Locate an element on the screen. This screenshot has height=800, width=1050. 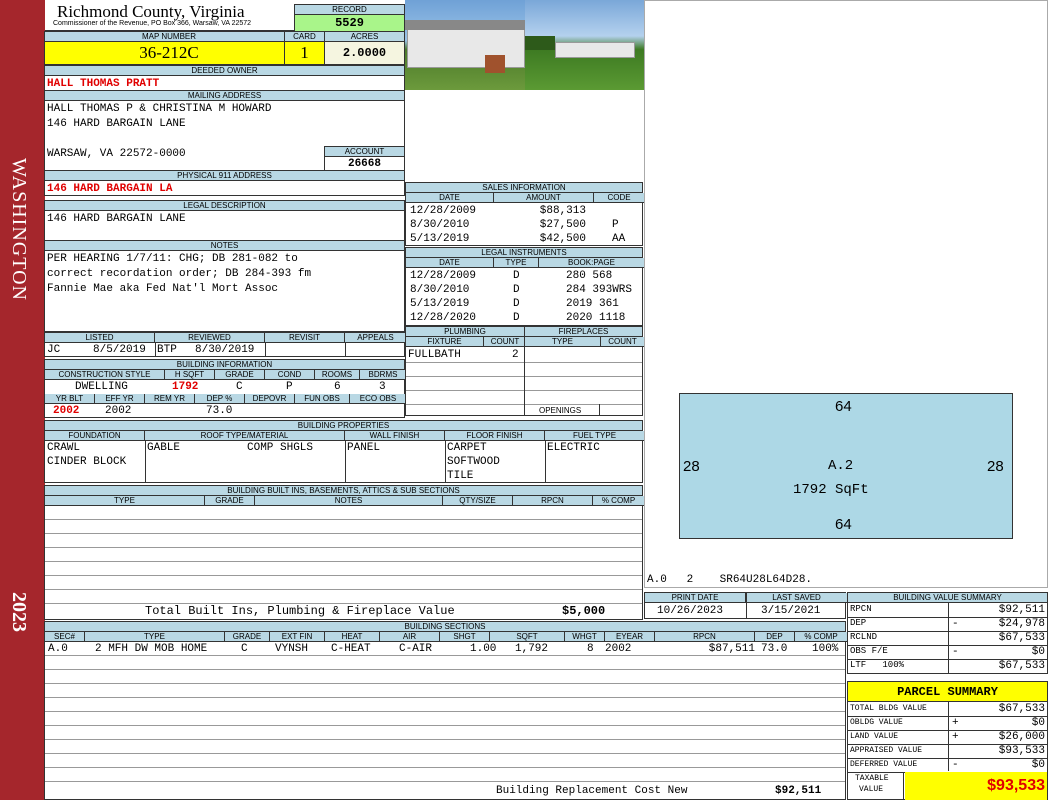
bdrms-value: 3 is located at coordinates (382, 387).